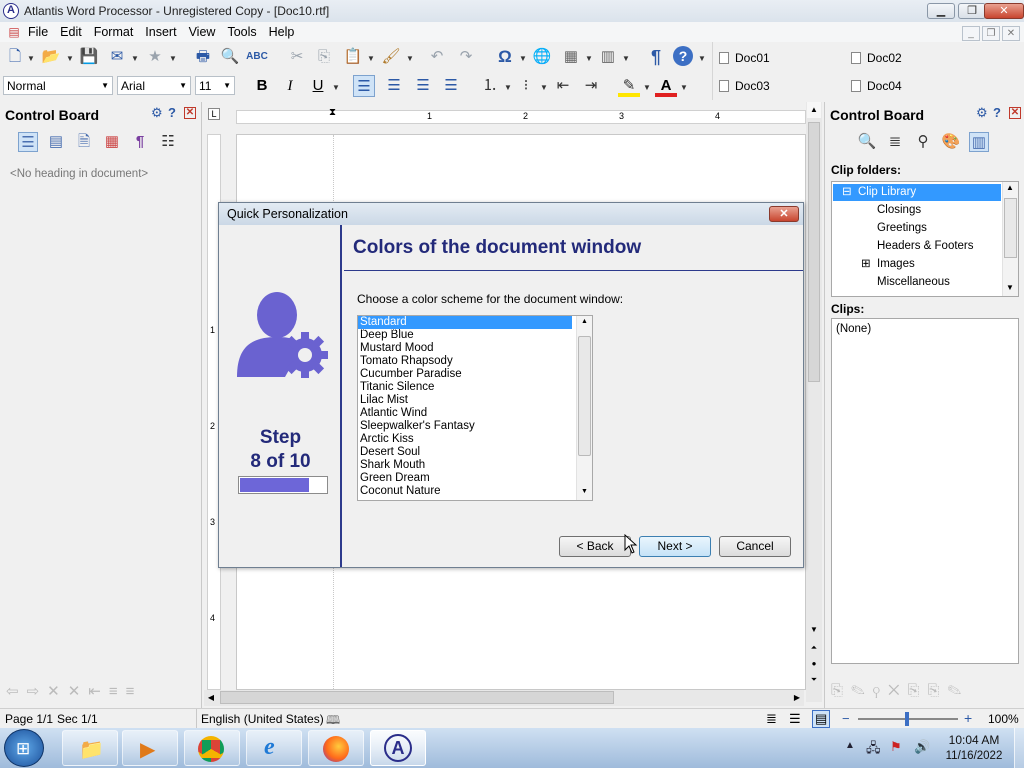 This screenshot has height=768, width=1024. What do you see at coordinates (58, 85) in the screenshot?
I see `style-combo: Normal ▼` at bounding box center [58, 85].